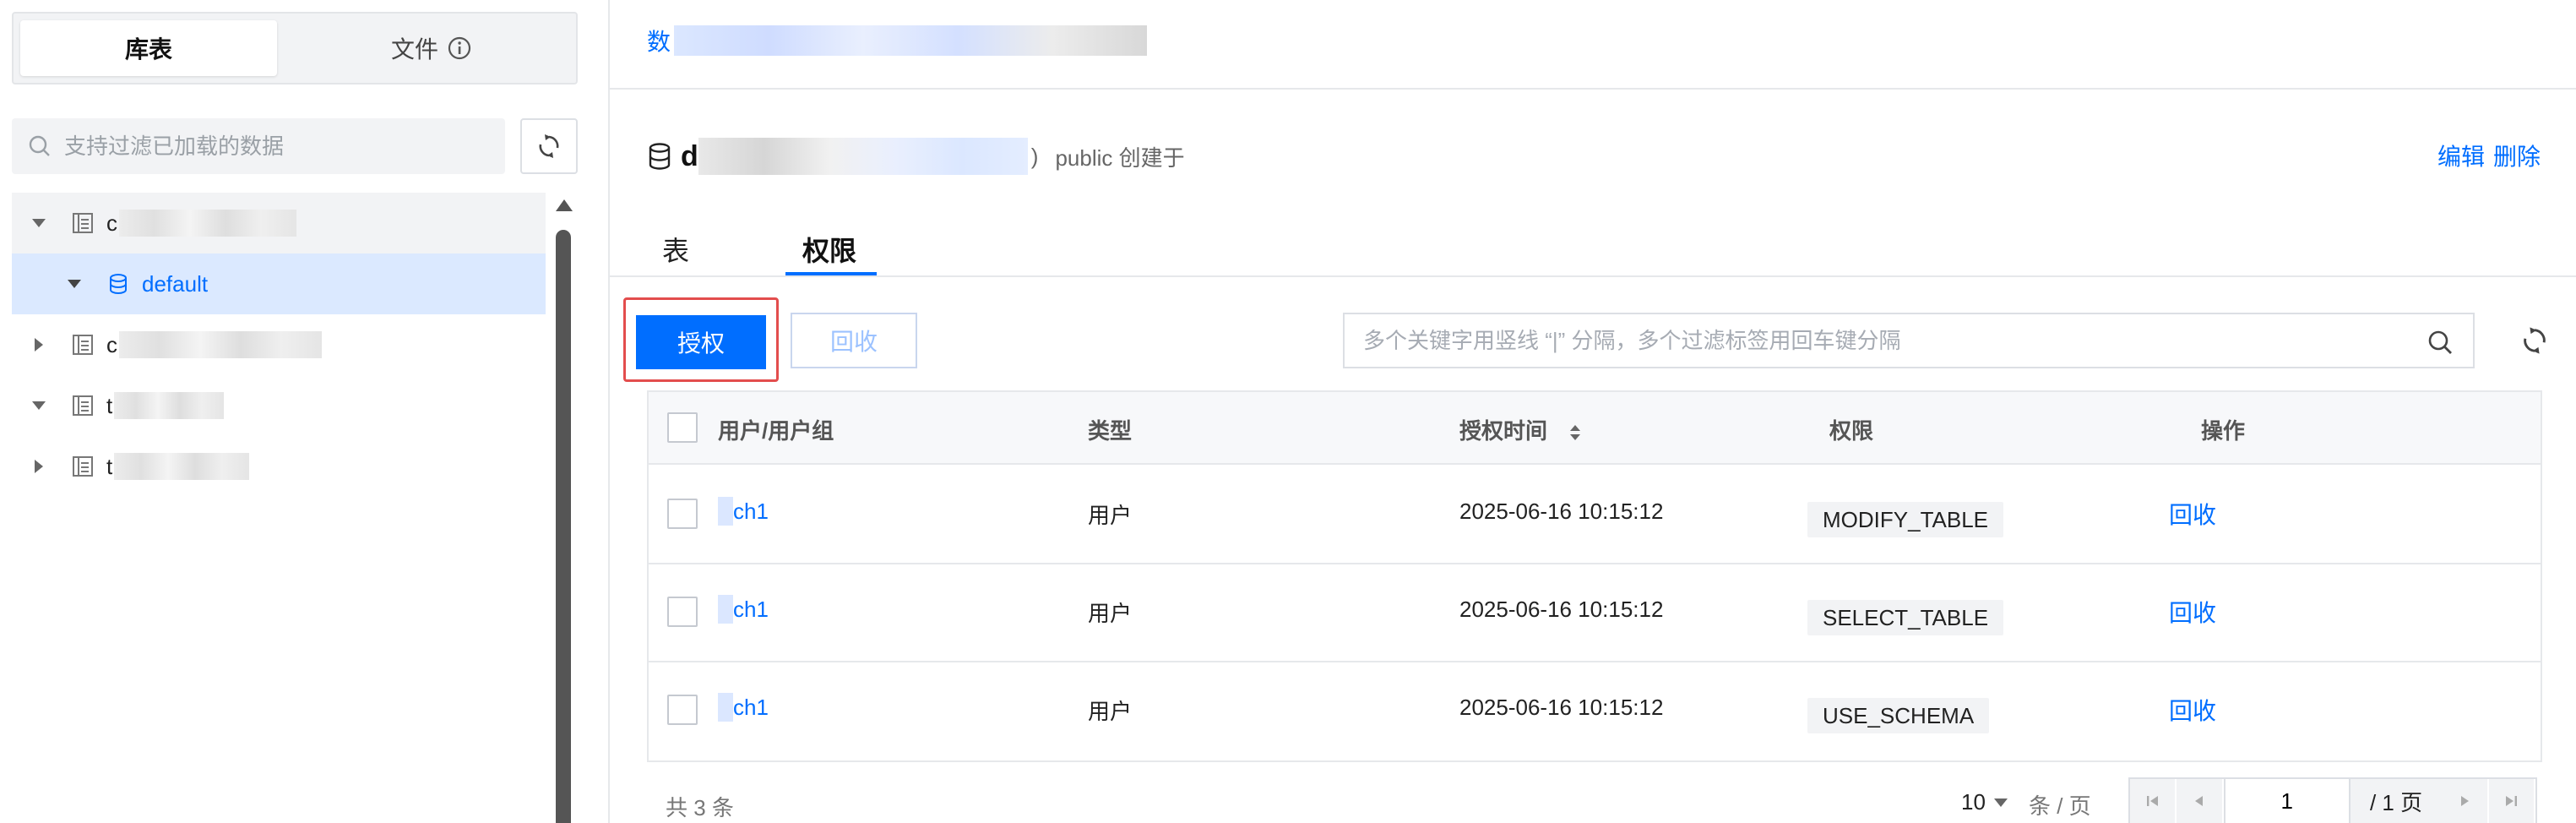  I want to click on column-header-time: 授权时间, so click(1520, 430).